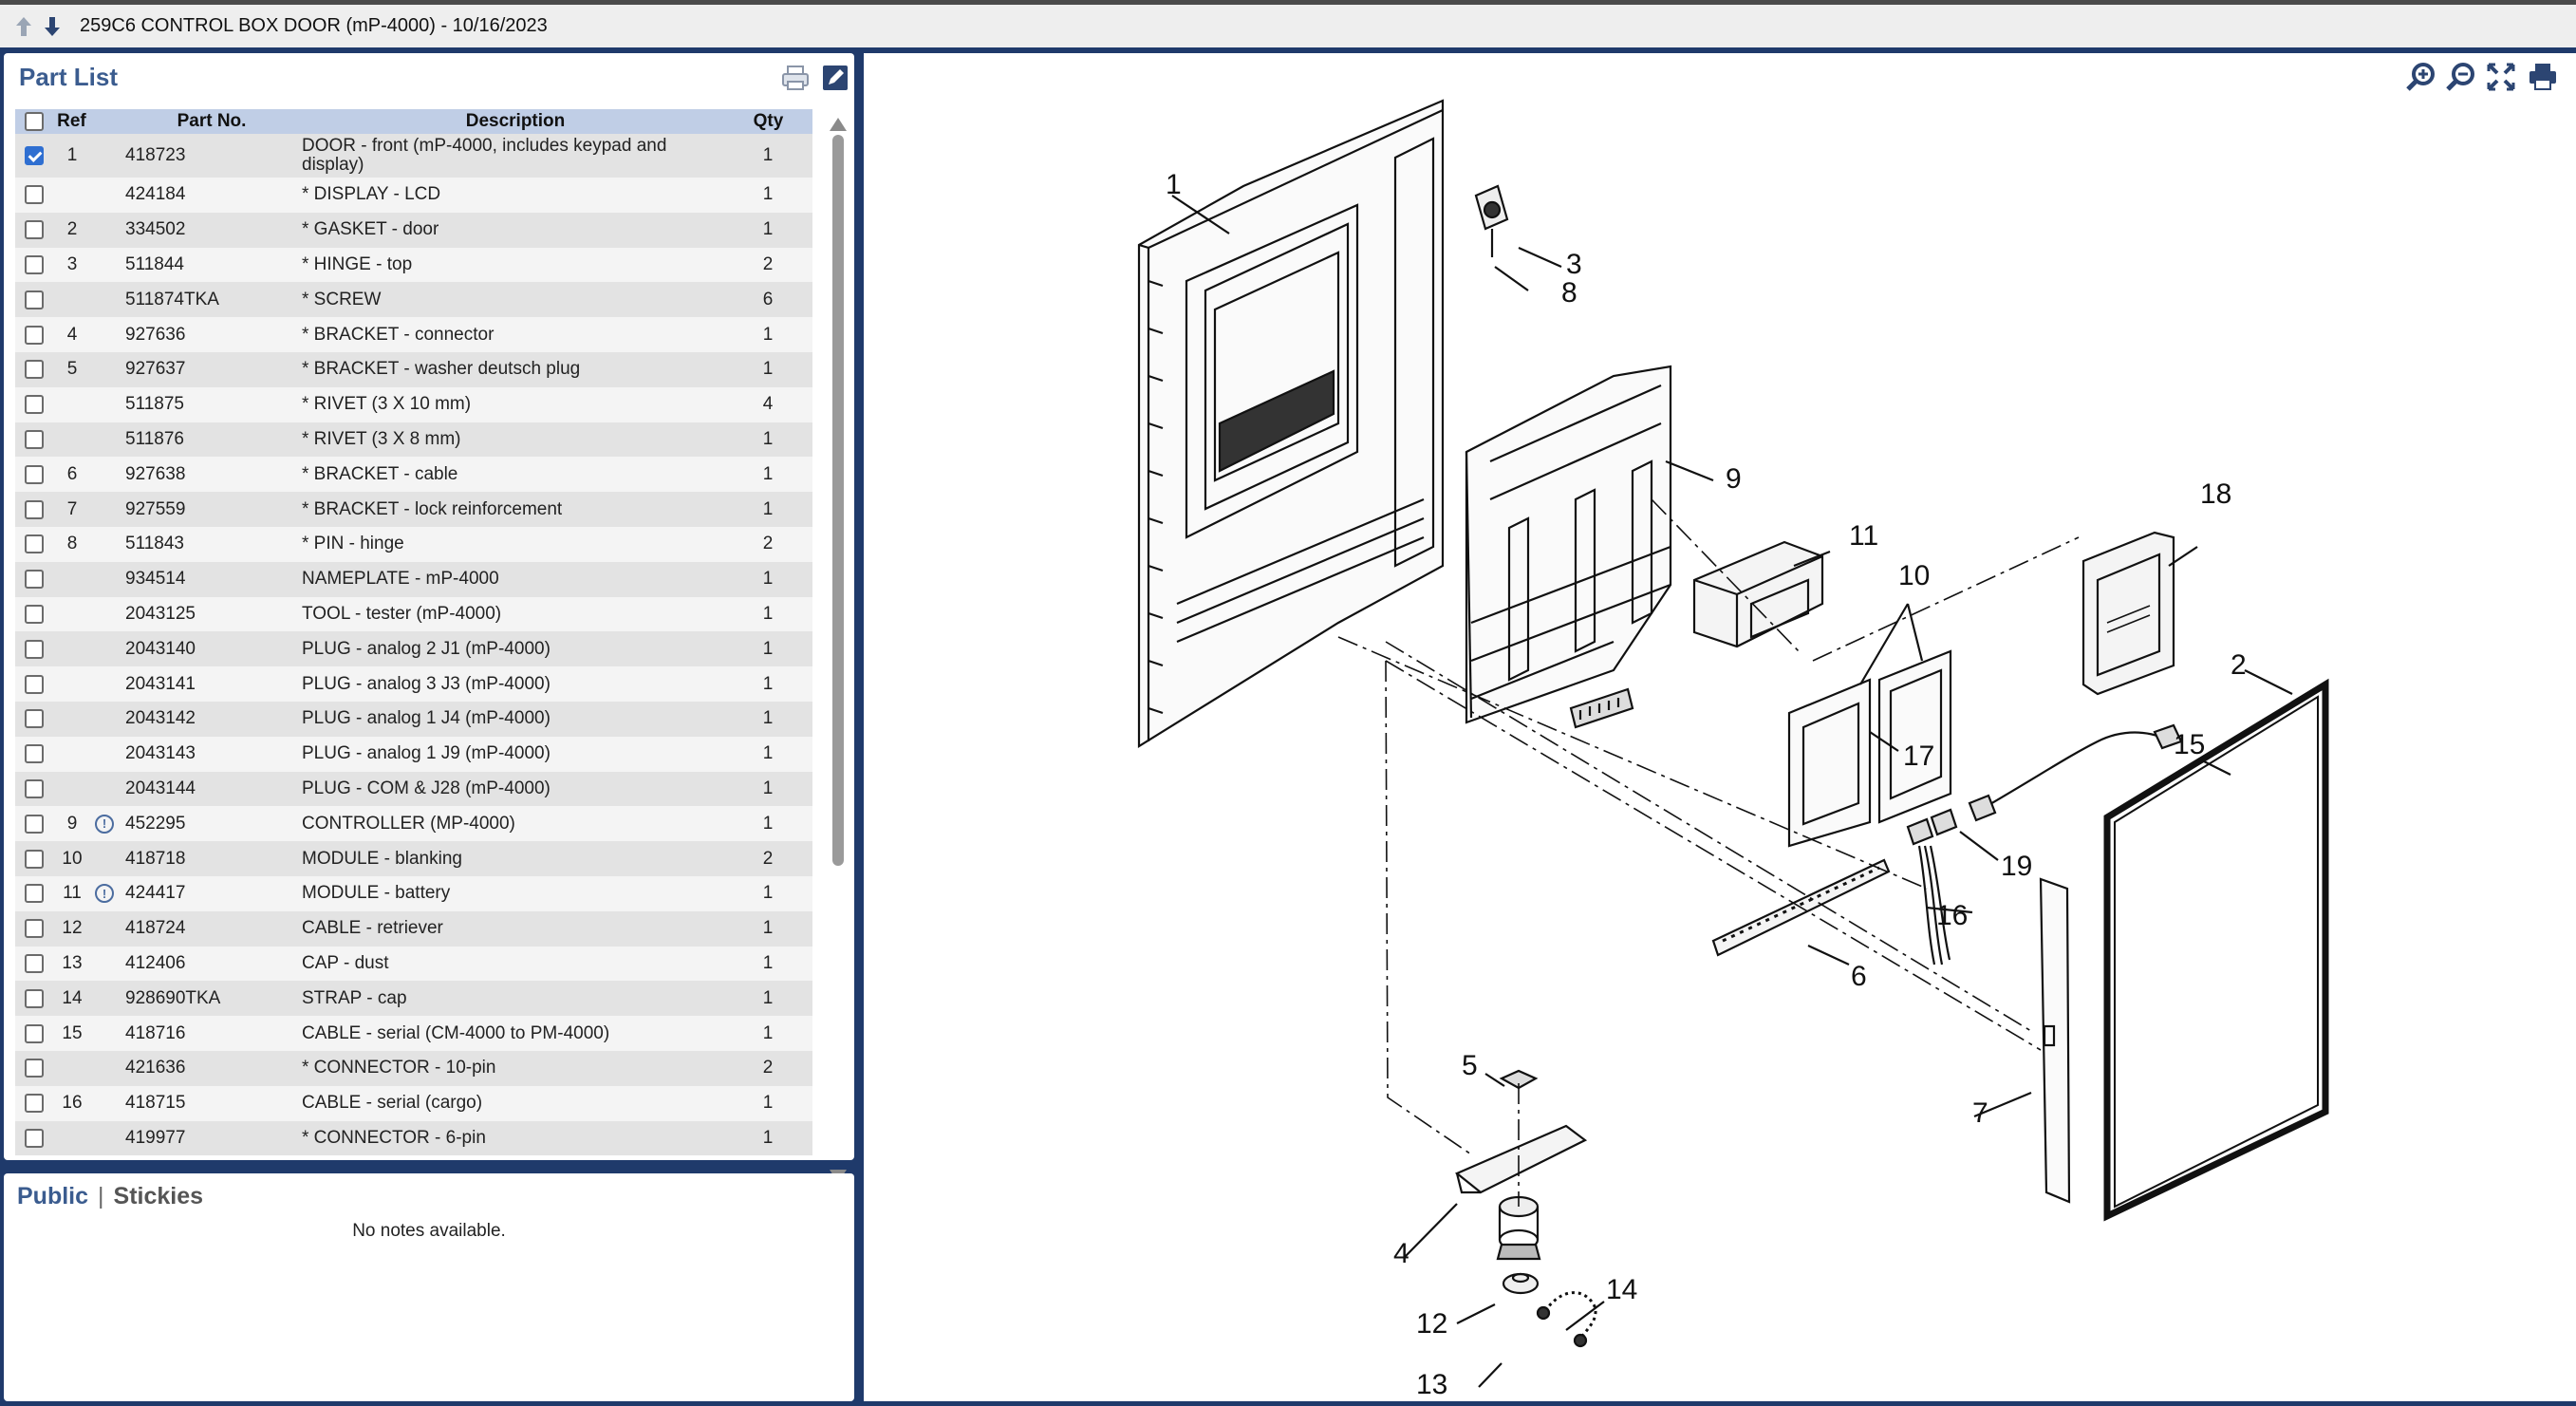  Describe the element at coordinates (2190, 745) in the screenshot. I see `callout-15: 15` at that location.